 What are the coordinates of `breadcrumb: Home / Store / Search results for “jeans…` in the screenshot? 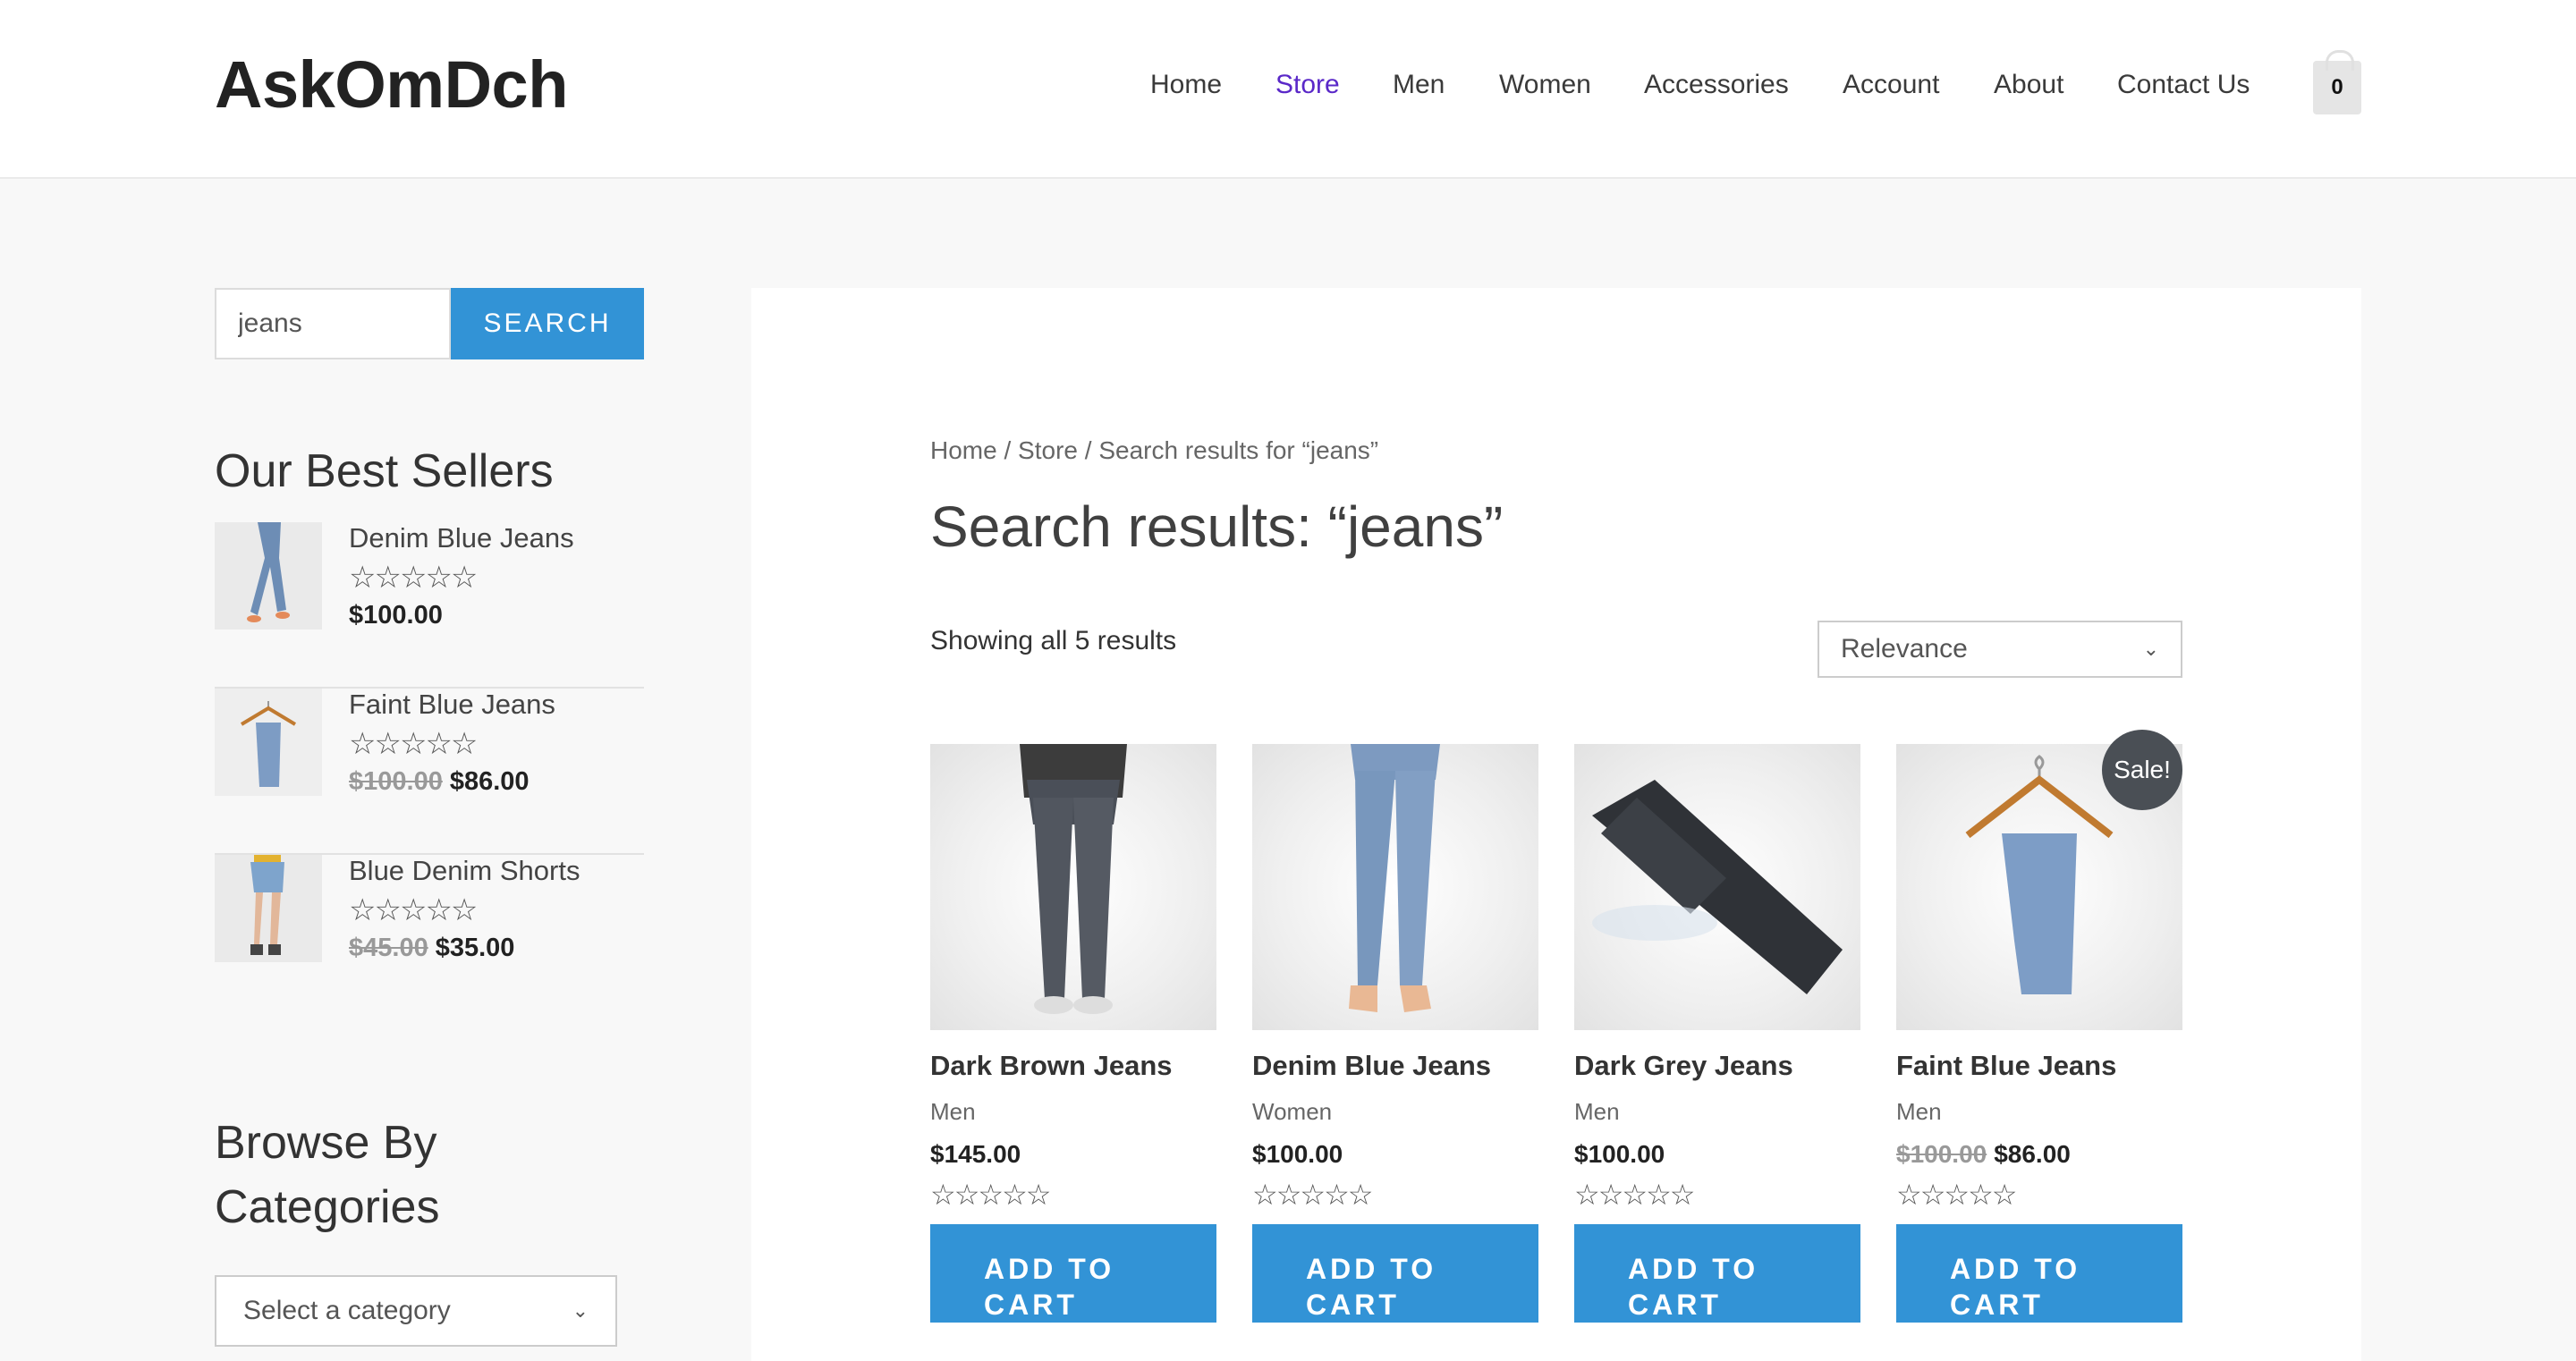 It's located at (1154, 450).